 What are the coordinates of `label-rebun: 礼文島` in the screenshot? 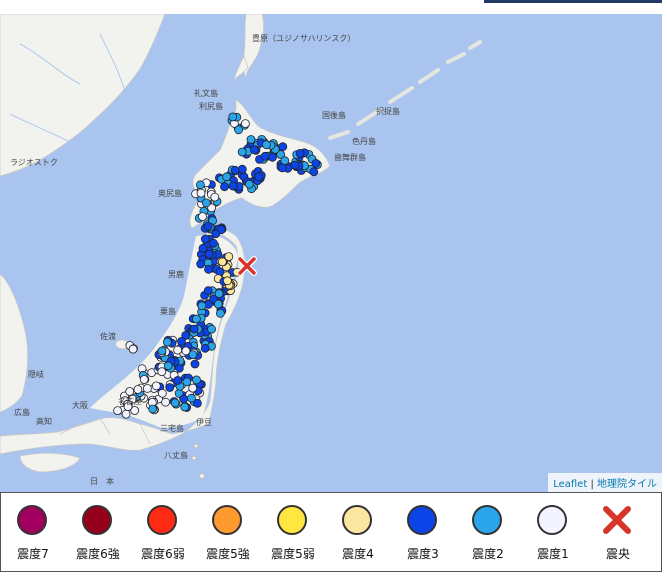 It's located at (206, 93).